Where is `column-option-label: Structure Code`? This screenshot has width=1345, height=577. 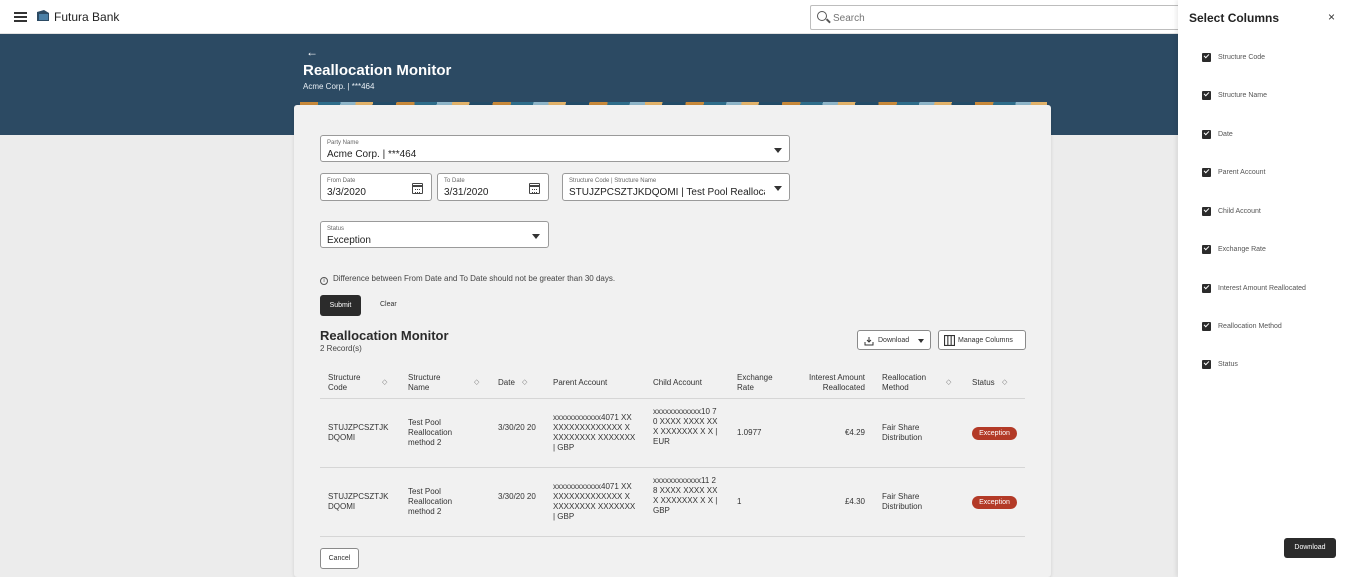
column-option-label: Structure Code is located at coordinates (1242, 57).